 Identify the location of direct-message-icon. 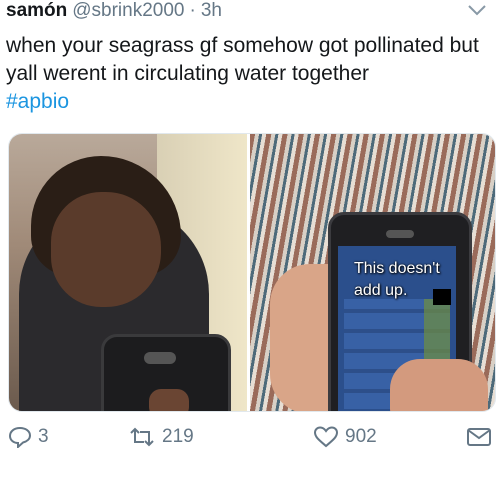
(479, 437).